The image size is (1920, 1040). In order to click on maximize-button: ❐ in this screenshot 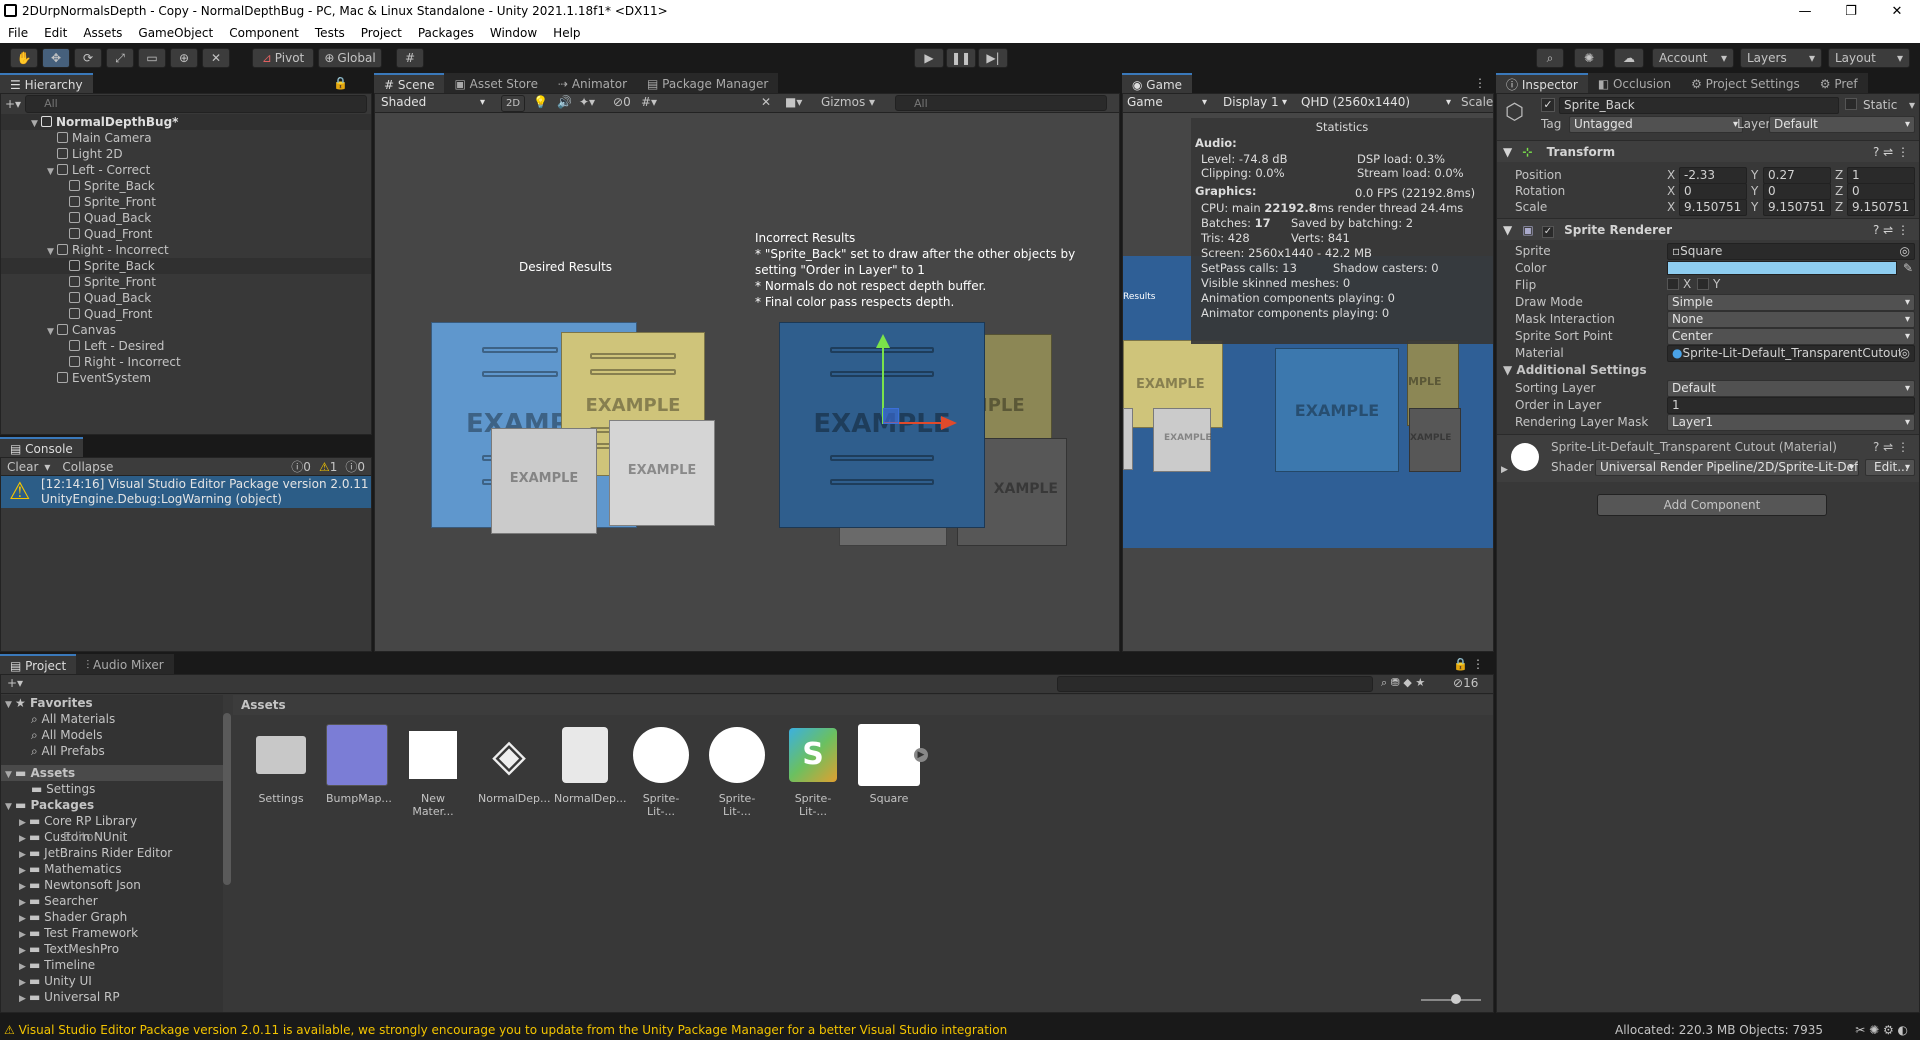, I will do `click(1851, 11)`.